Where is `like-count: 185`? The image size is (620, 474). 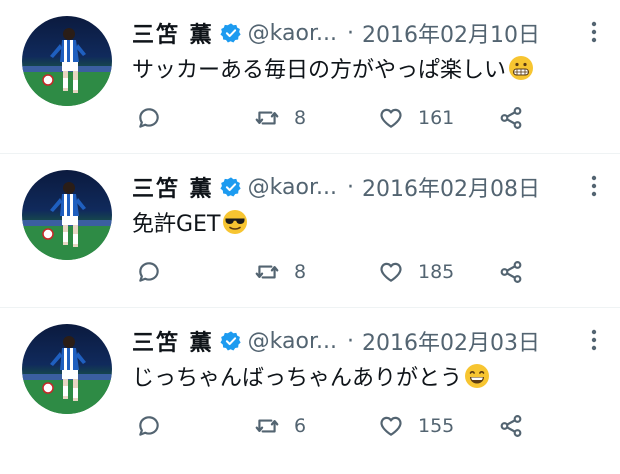
like-count: 185 is located at coordinates (436, 272).